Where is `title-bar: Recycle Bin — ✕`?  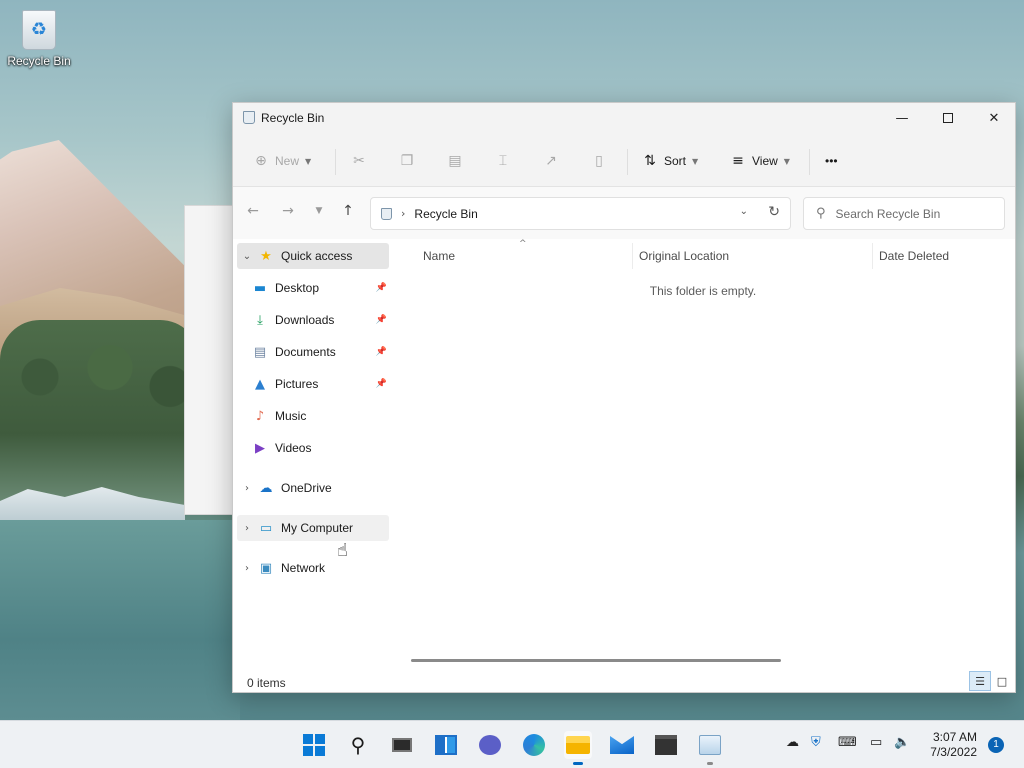
title-bar: Recycle Bin — ✕ is located at coordinates (624, 118).